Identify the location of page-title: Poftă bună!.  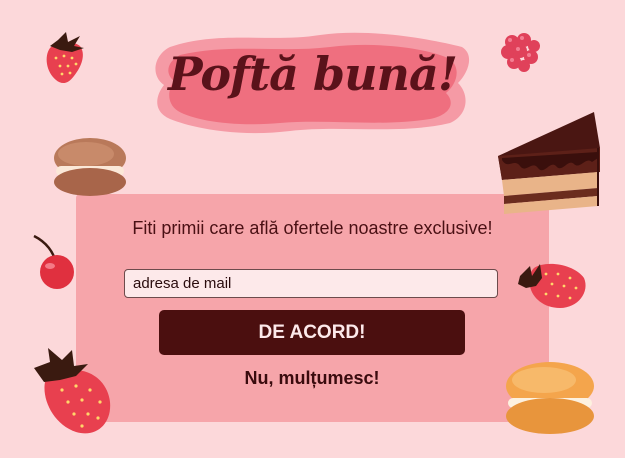
(313, 74).